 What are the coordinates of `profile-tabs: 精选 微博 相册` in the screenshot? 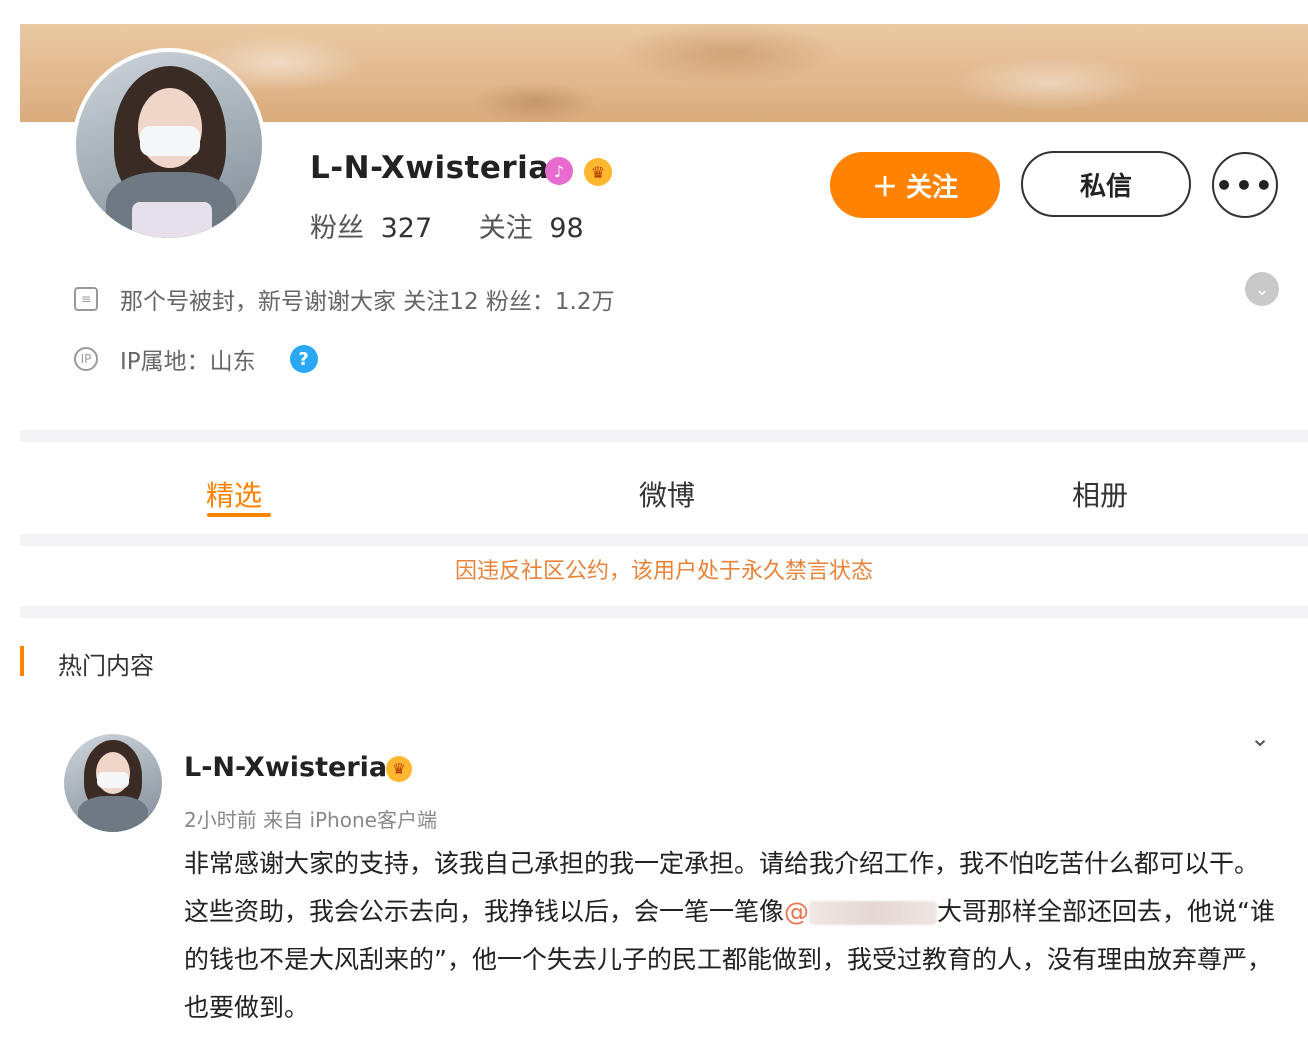 It's located at (664, 490).